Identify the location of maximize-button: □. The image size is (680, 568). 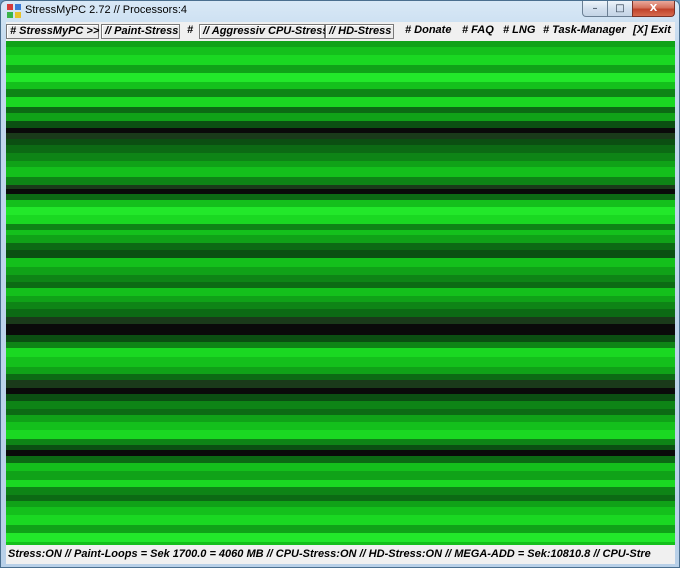
(620, 9).